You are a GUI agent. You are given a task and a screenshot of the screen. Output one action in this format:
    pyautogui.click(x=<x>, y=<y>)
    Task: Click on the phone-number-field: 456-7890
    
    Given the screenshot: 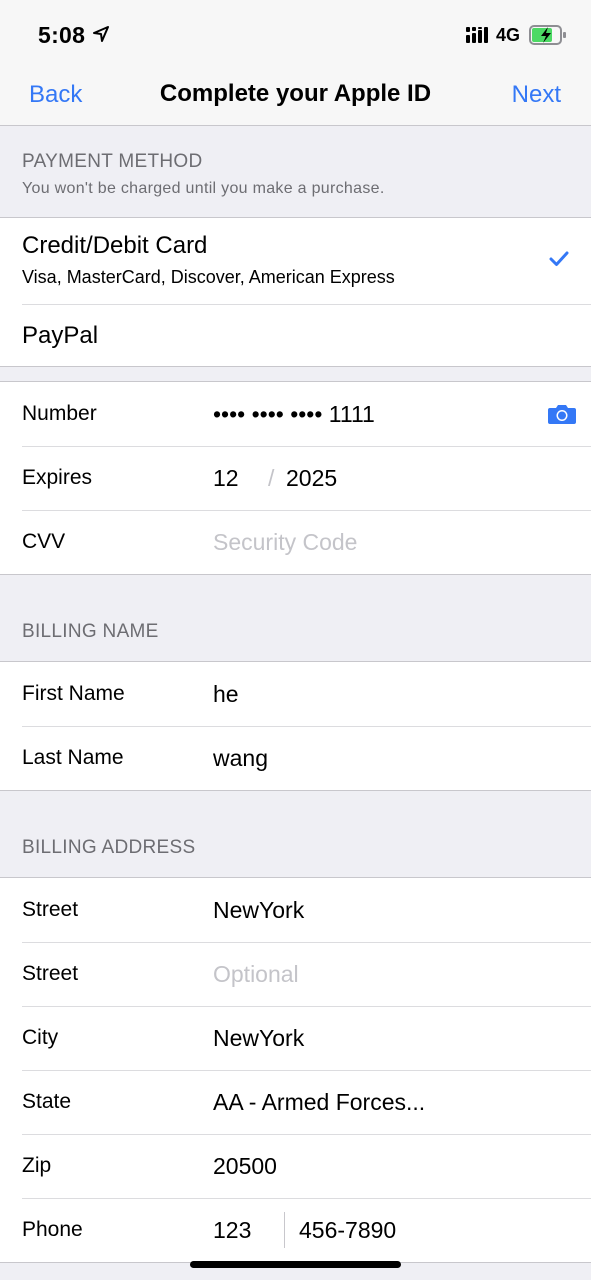 What is the action you would take?
    pyautogui.click(x=347, y=1230)
    